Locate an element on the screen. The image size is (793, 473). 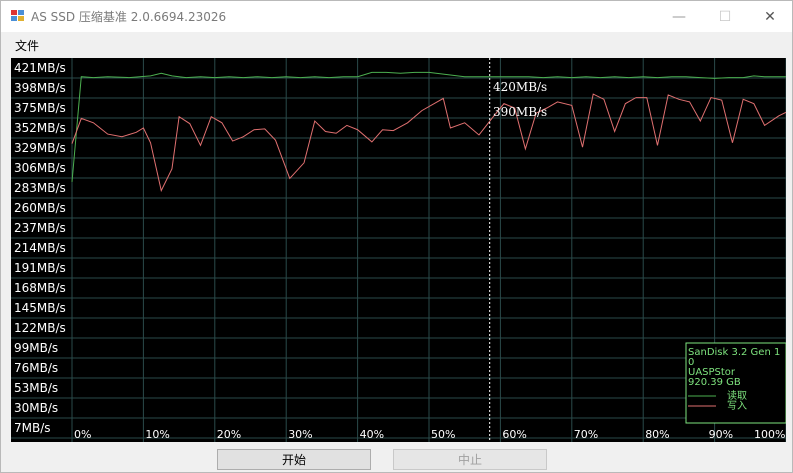
y-tick-label: 352MB/s is located at coordinates (40, 128).